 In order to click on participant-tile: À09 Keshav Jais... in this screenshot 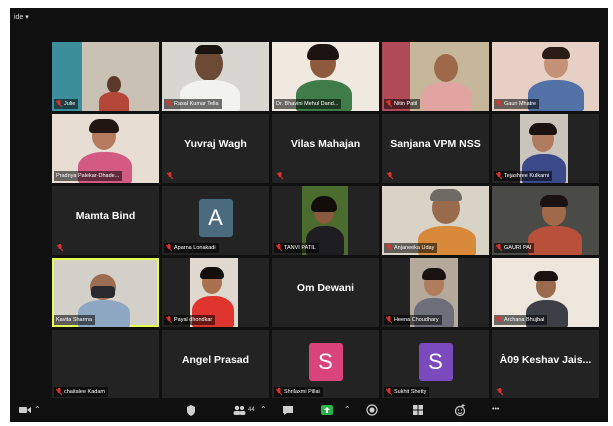, I will do `click(545, 364)`.